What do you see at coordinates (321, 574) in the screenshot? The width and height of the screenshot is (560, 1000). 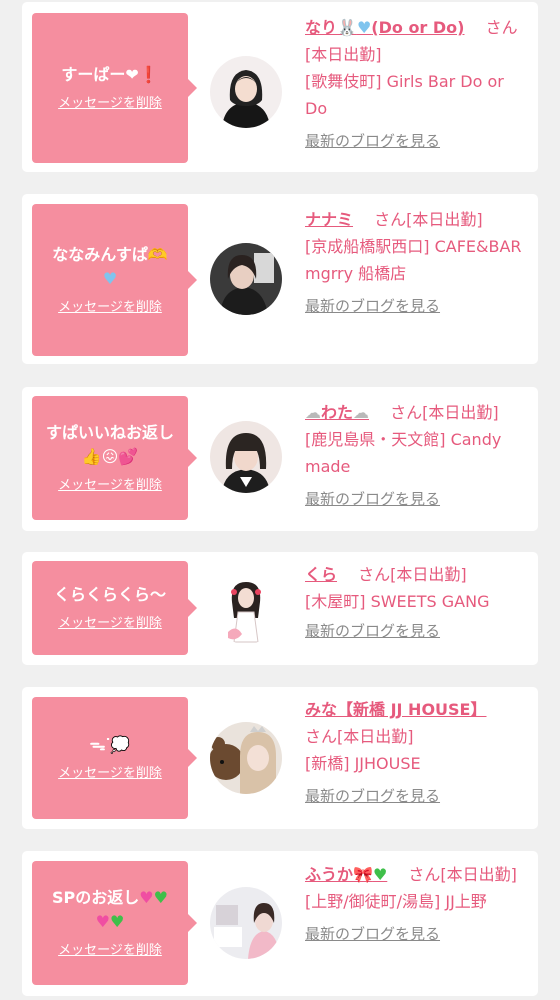 I see `cast-name-link: くら` at bounding box center [321, 574].